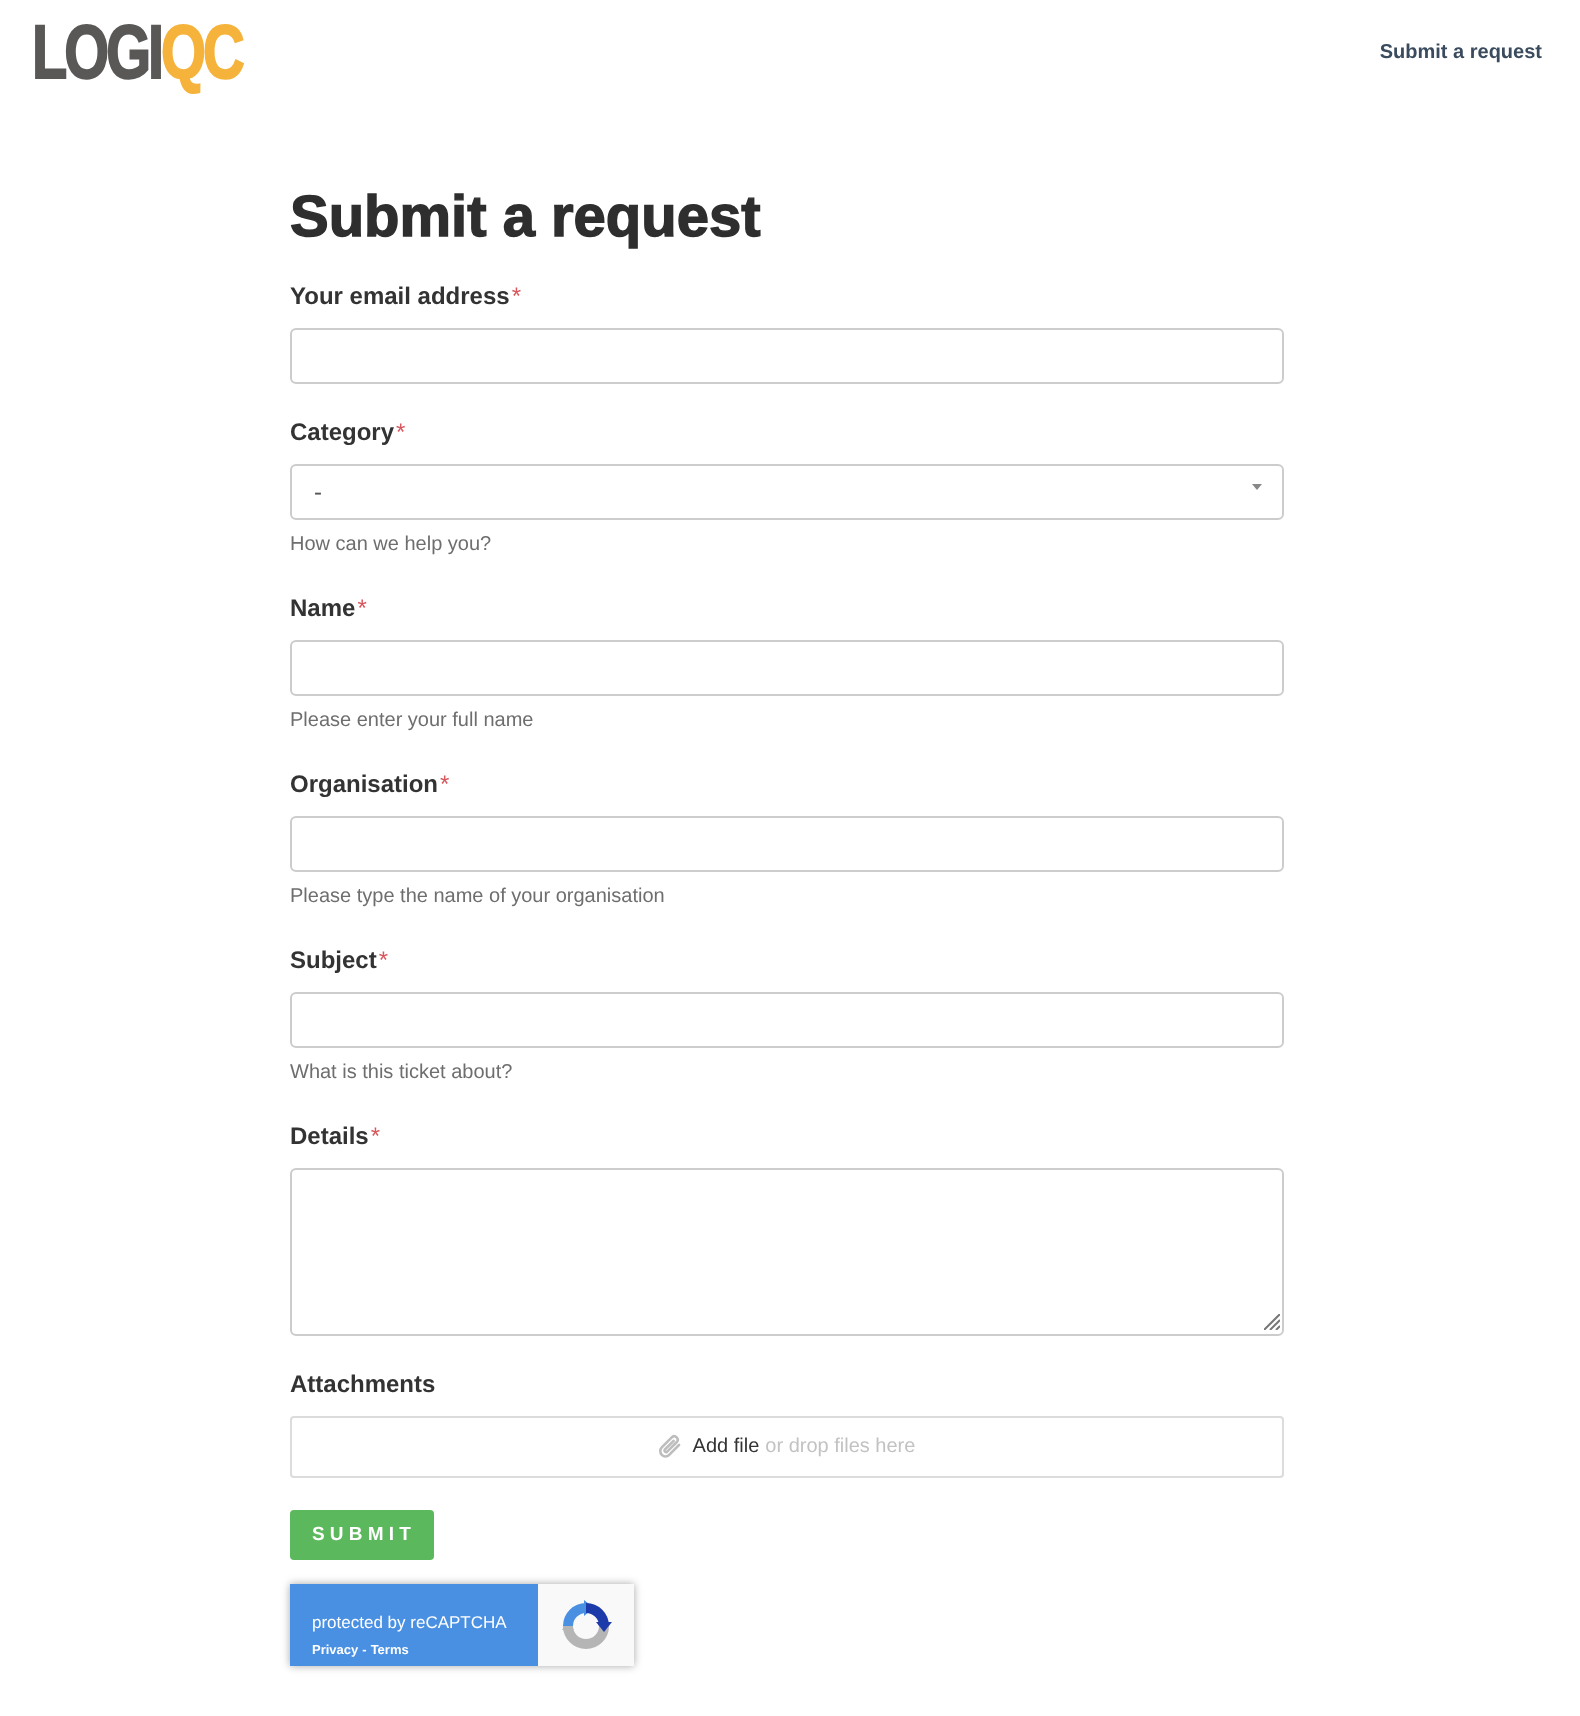  I want to click on field-label: Details*, so click(335, 1136).